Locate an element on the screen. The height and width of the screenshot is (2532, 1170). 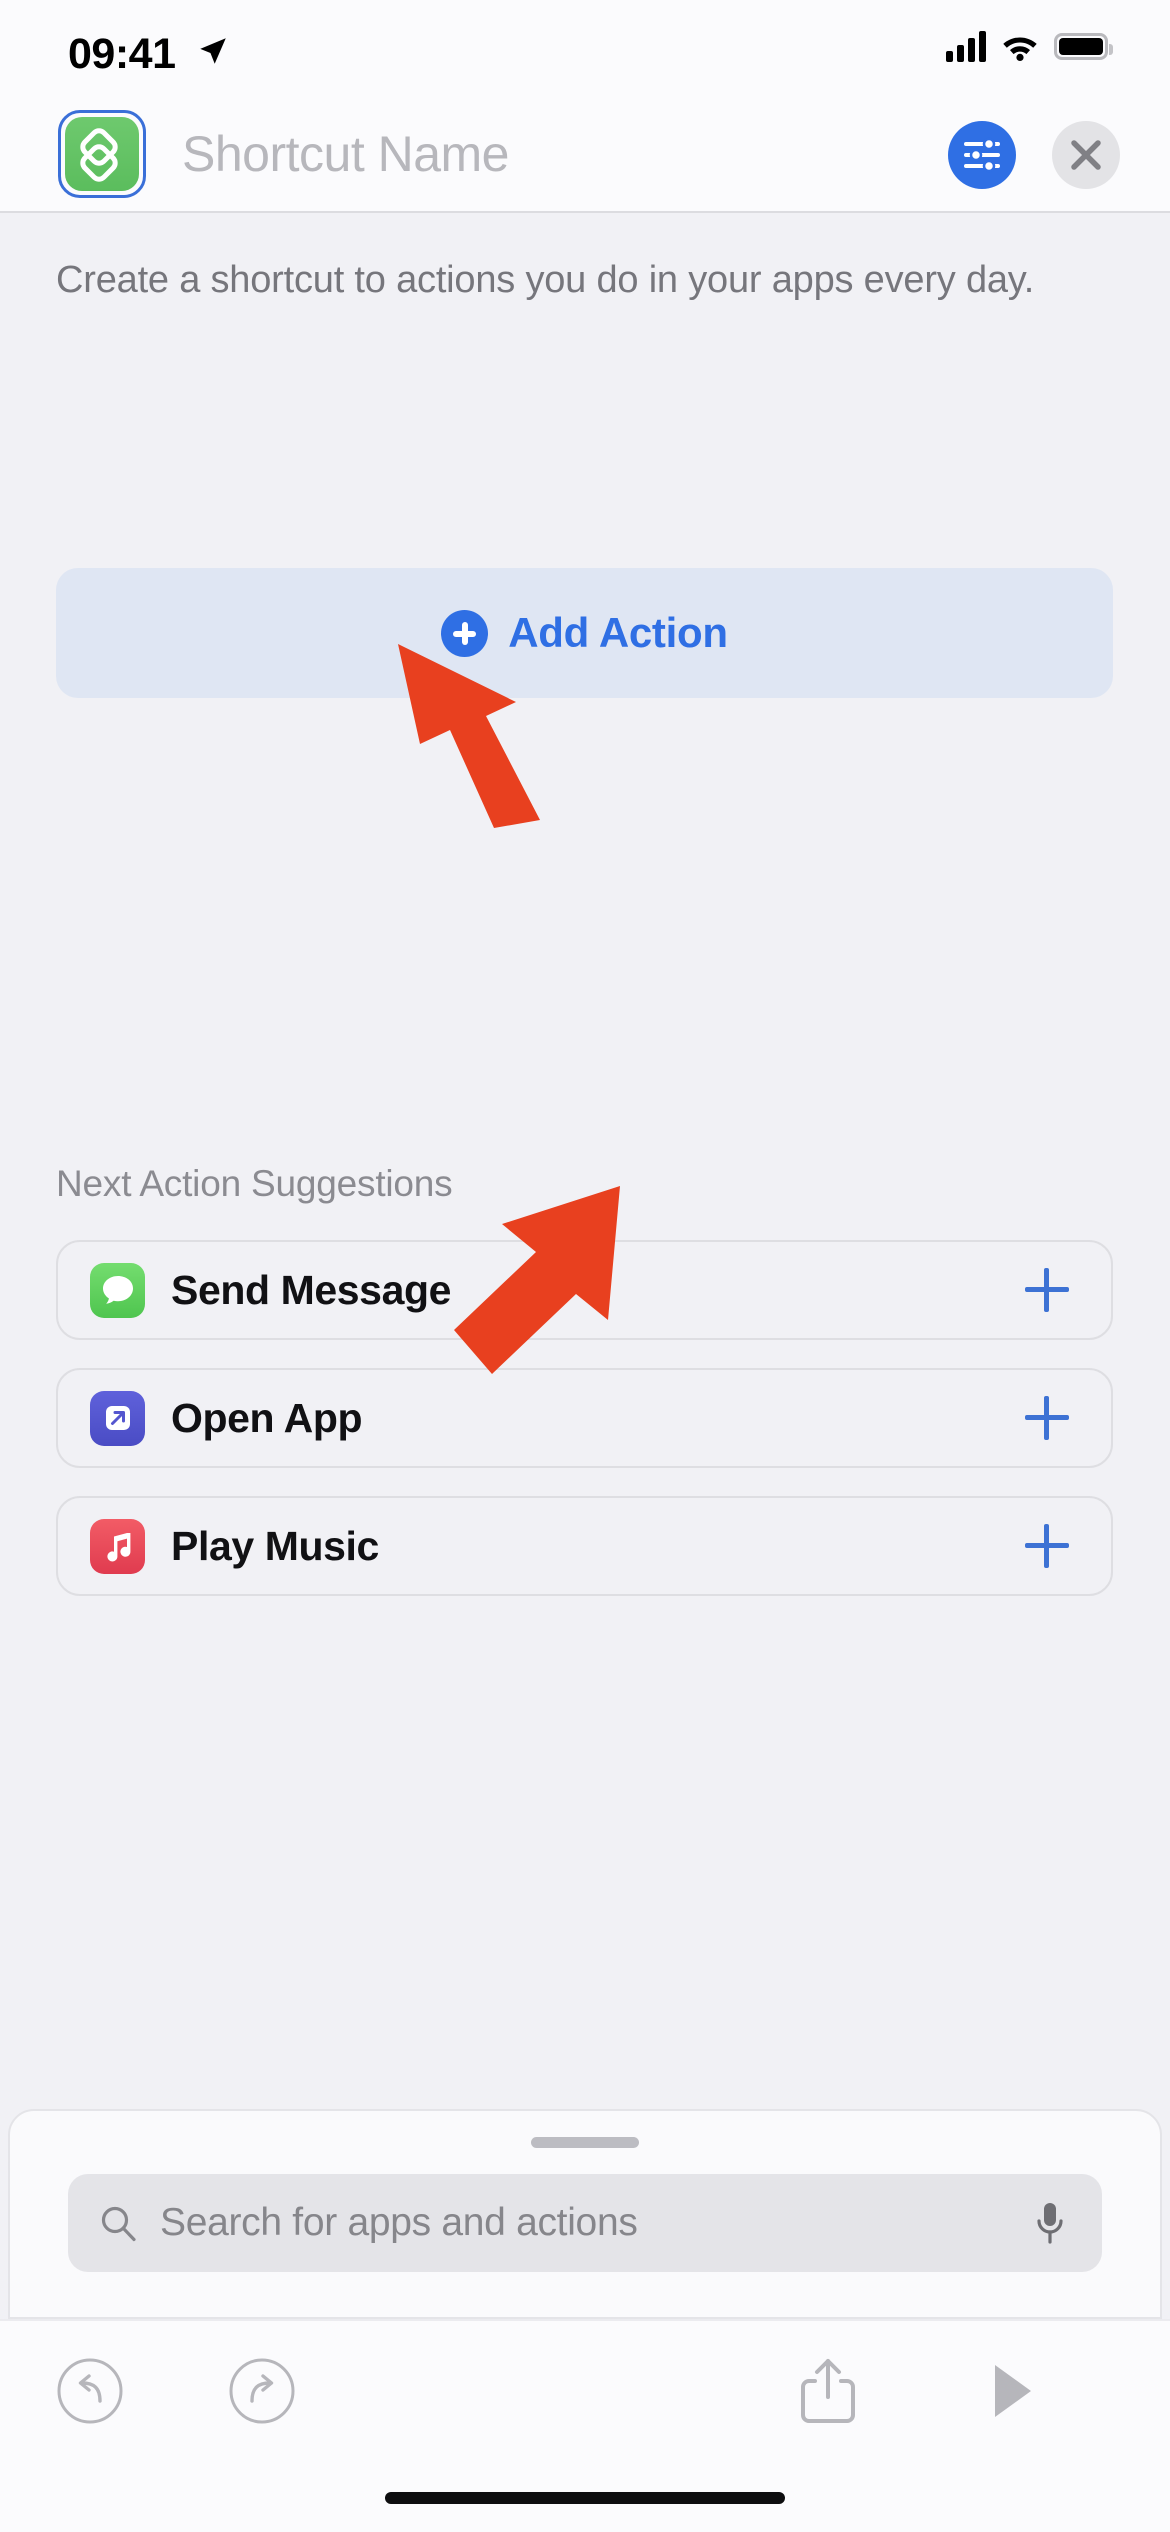
messages-app-icon is located at coordinates (117, 1290).